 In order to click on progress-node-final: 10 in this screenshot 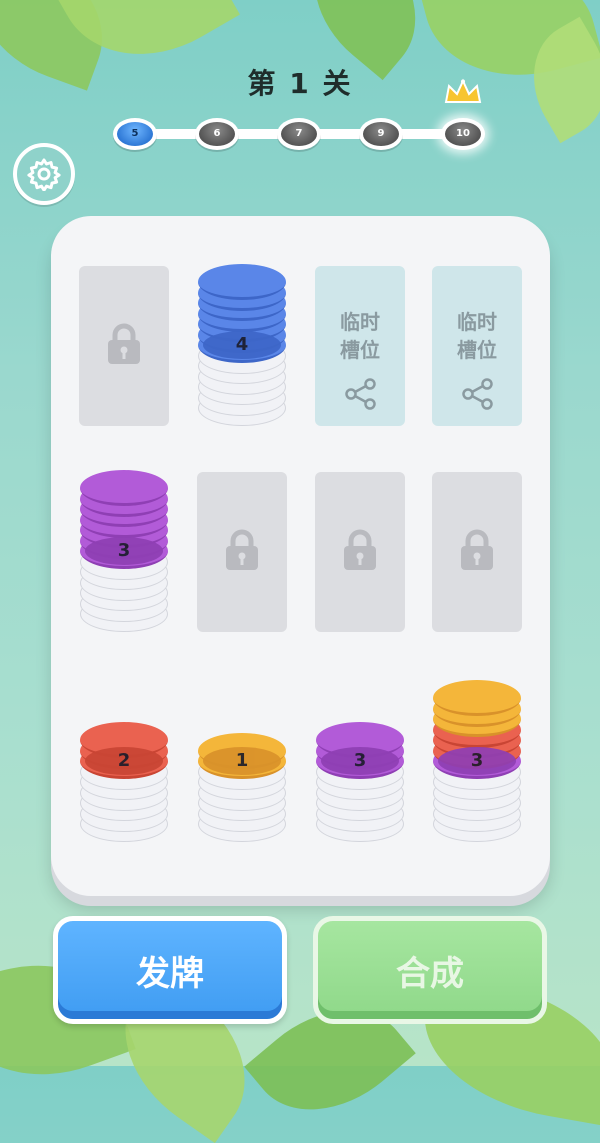, I will do `click(463, 134)`.